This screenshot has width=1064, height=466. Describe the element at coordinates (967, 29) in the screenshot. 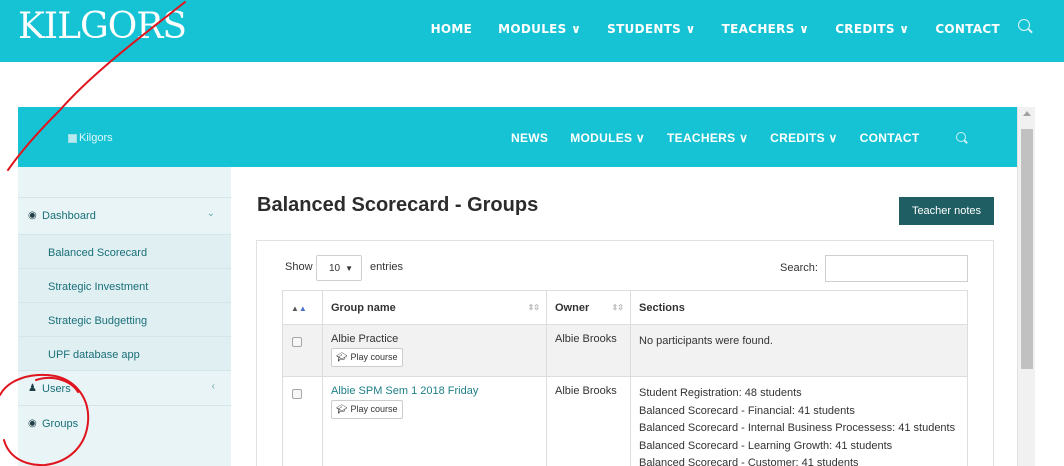

I see `outer-nav-contact: CONTACT` at that location.